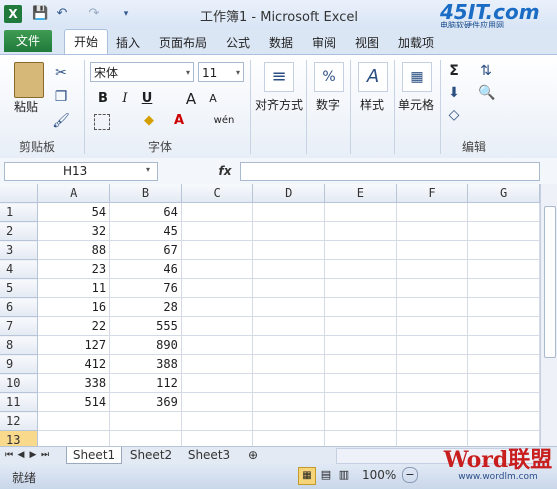  Describe the element at coordinates (324, 42) in the screenshot. I see `tab-review: 审阅` at that location.